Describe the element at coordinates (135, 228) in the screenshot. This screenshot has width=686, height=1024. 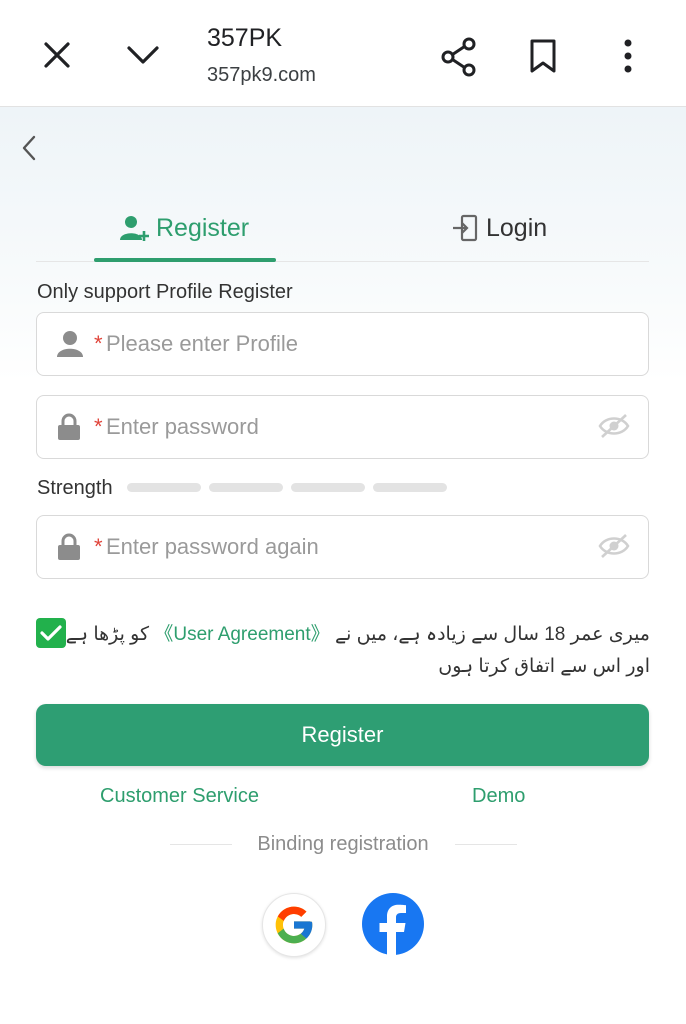
I see `add-user-icon` at that location.